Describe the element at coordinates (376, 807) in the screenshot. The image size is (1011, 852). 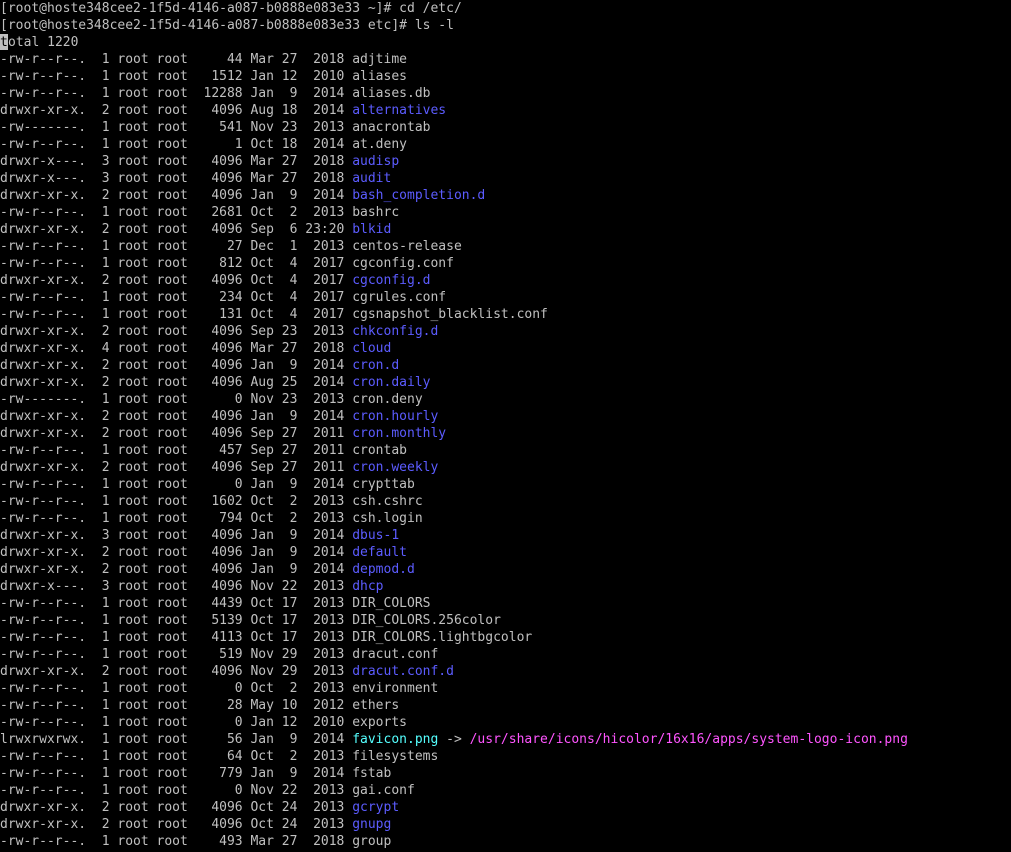
I see `directory-name: gcrypt` at that location.